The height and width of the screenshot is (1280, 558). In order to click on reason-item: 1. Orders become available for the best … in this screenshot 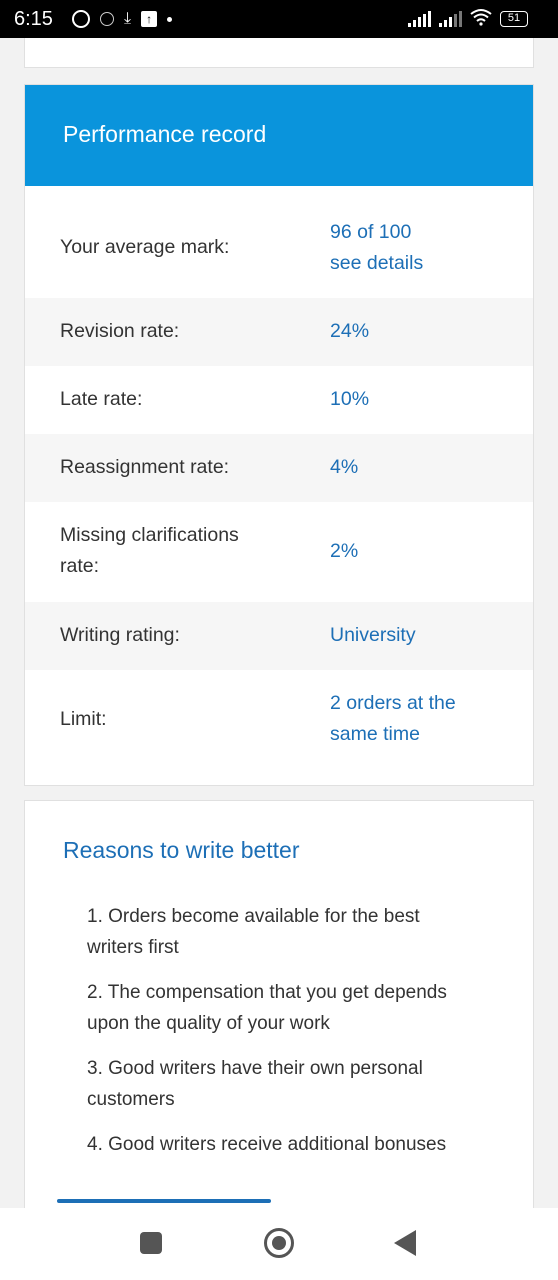, I will do `click(307, 932)`.